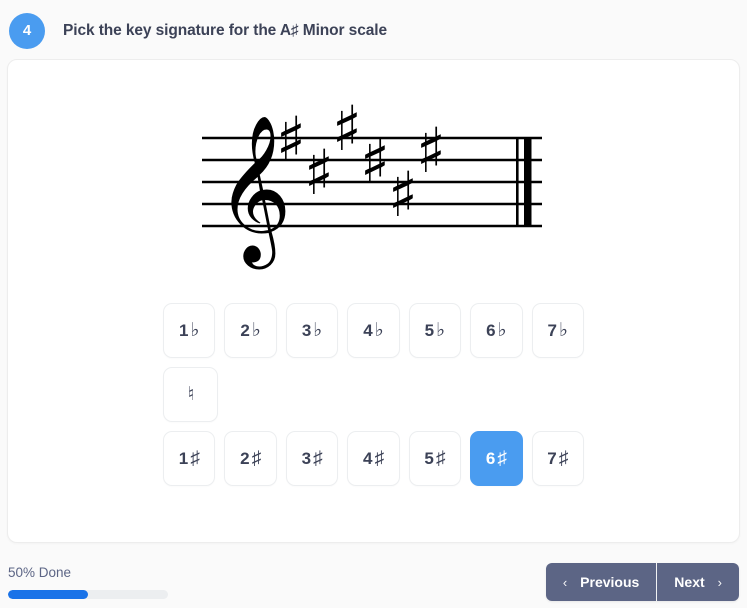 This screenshot has width=747, height=608. Describe the element at coordinates (403, 194) in the screenshot. I see `sharp-5-icon: ♯` at that location.